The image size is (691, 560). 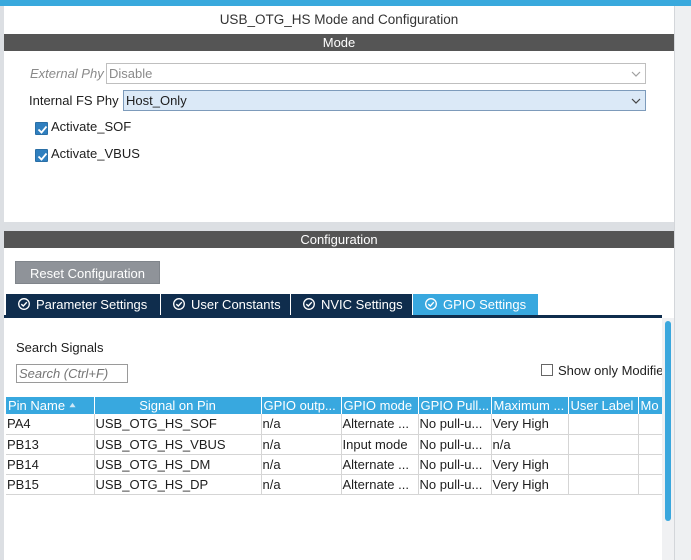 What do you see at coordinates (178, 405) in the screenshot?
I see `column-header-signal: Signal on Pin` at bounding box center [178, 405].